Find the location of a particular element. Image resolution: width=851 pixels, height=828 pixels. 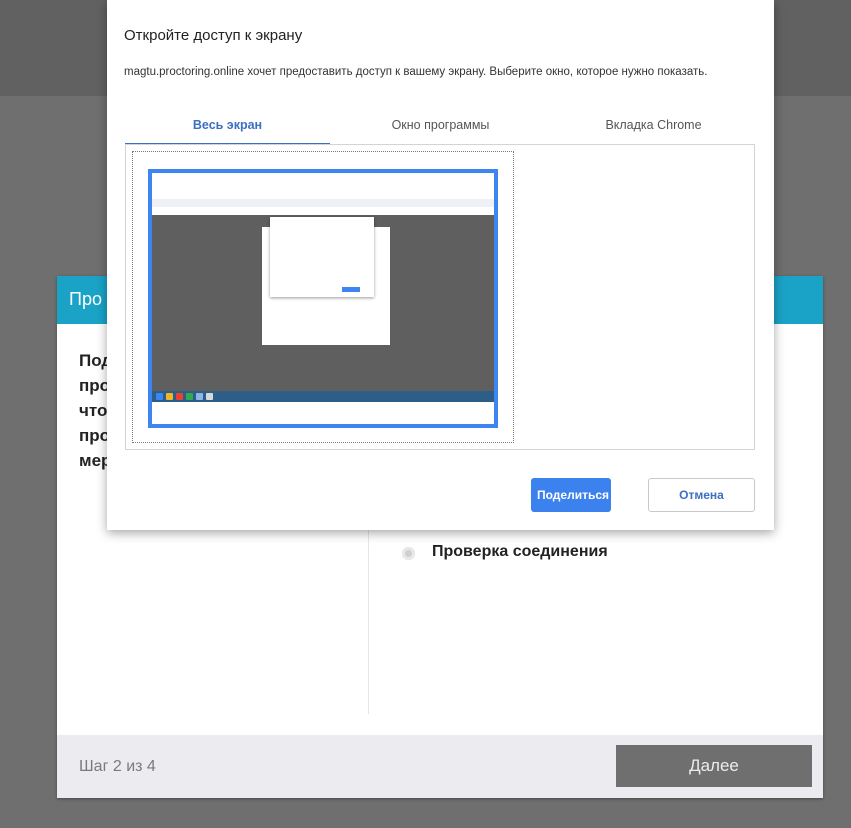

share-button: Поделиться is located at coordinates (571, 495).